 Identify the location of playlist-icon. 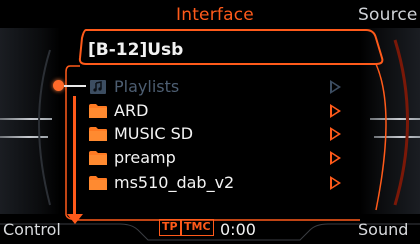
(98, 87).